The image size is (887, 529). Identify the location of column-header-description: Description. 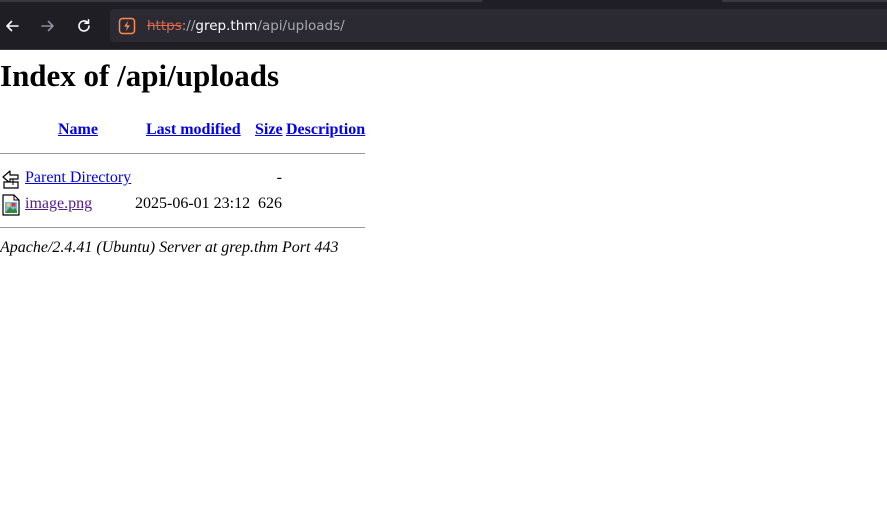
(325, 130).